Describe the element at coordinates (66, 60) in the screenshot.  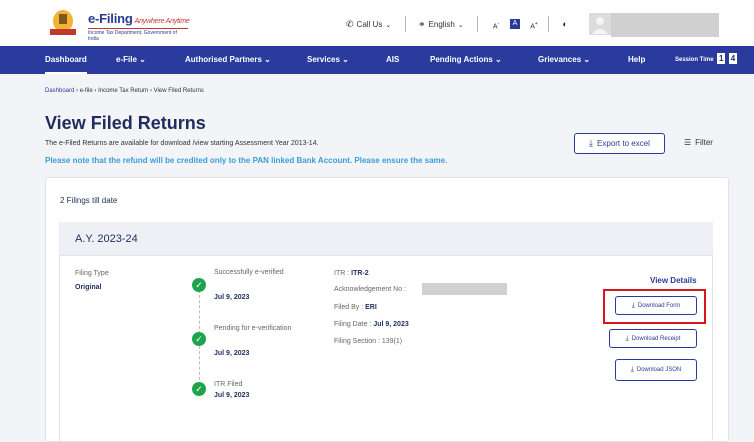
I see `nav-dashboard: Dashboard` at that location.